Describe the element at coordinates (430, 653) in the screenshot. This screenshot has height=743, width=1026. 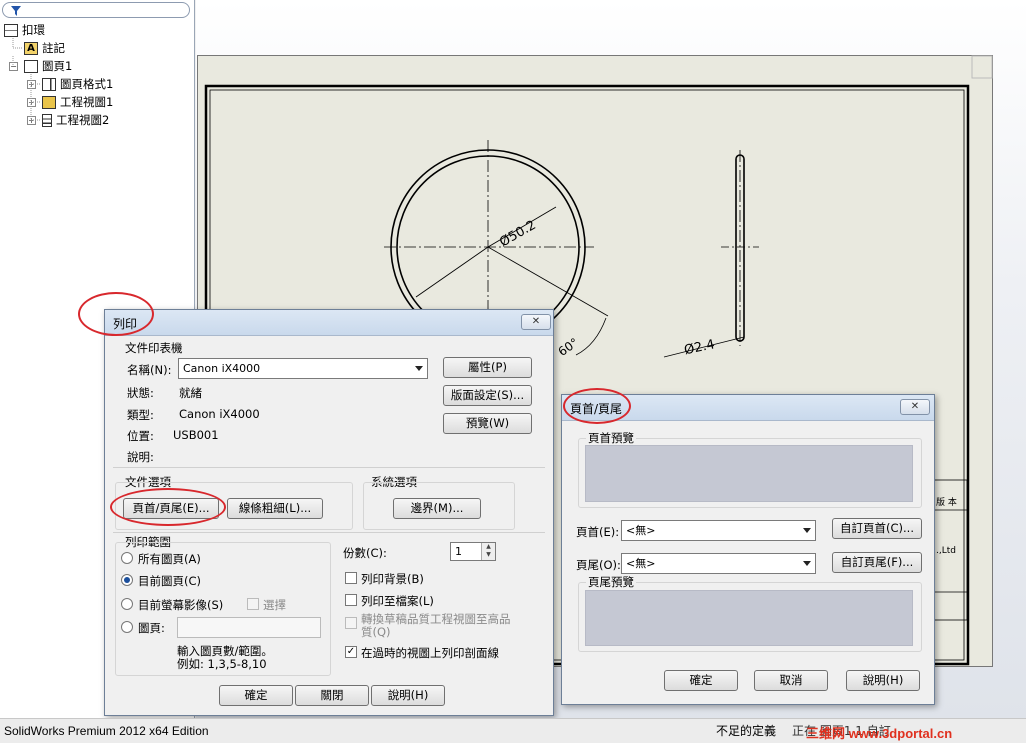
I see `cross-hatch-label: 在過時的視圖上列印剖面線` at that location.